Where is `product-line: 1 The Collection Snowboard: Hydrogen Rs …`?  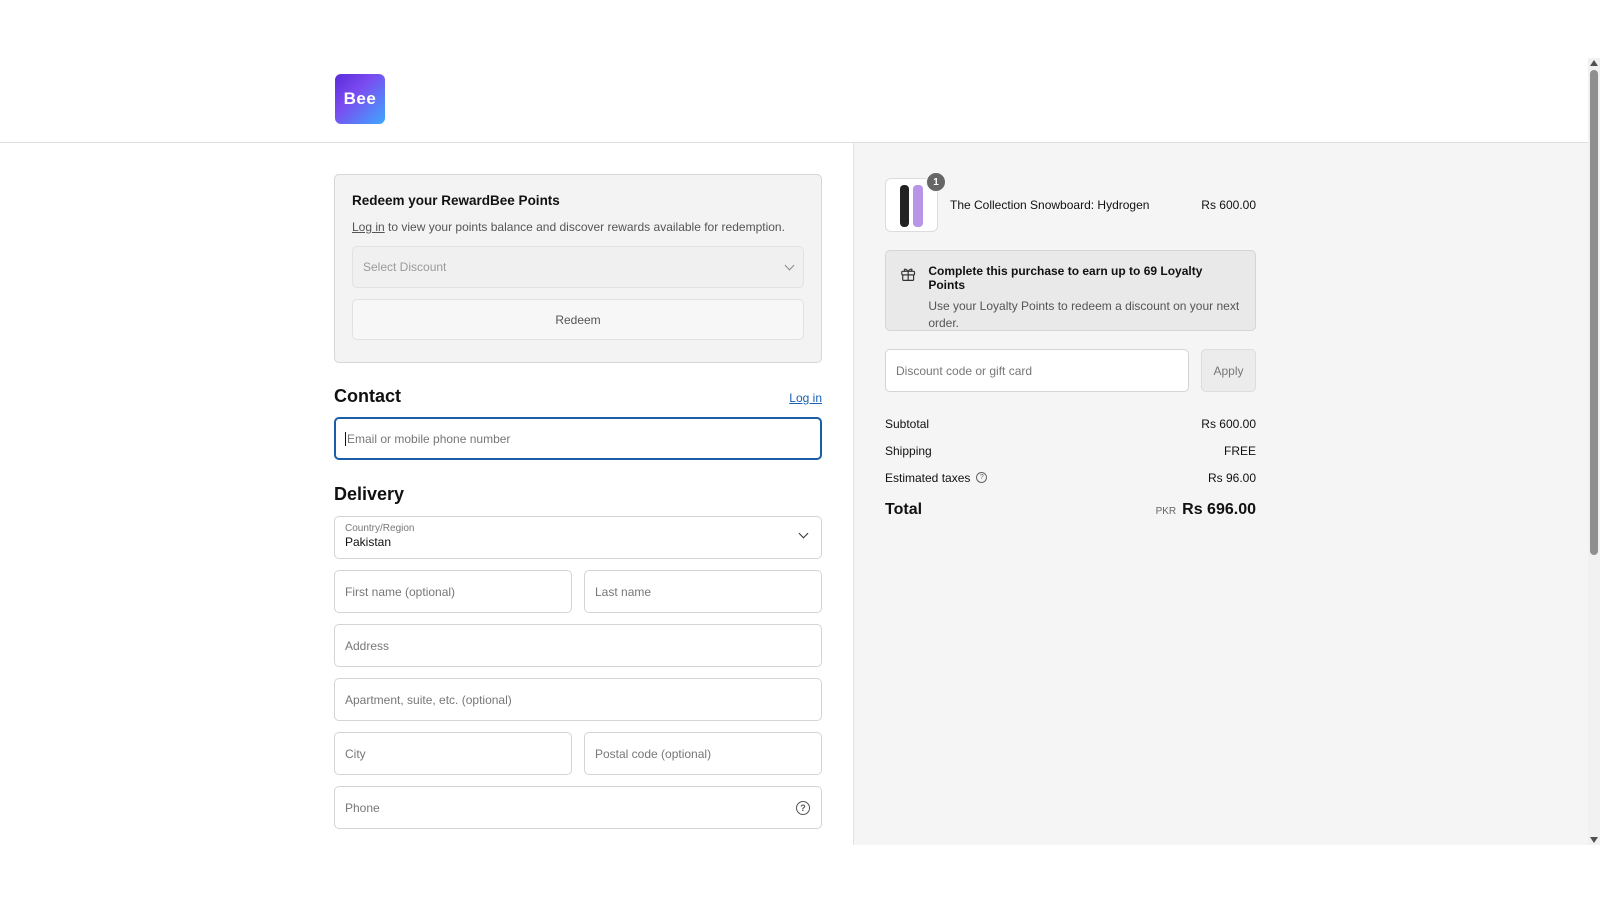 product-line: 1 The Collection Snowboard: Hydrogen Rs … is located at coordinates (1070, 202).